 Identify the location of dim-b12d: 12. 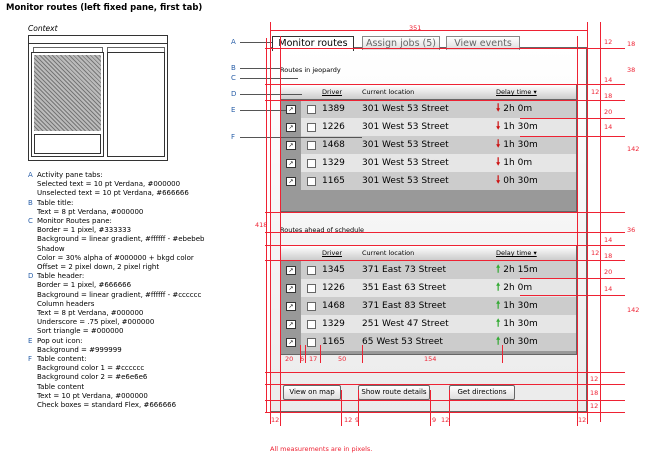
(582, 420).